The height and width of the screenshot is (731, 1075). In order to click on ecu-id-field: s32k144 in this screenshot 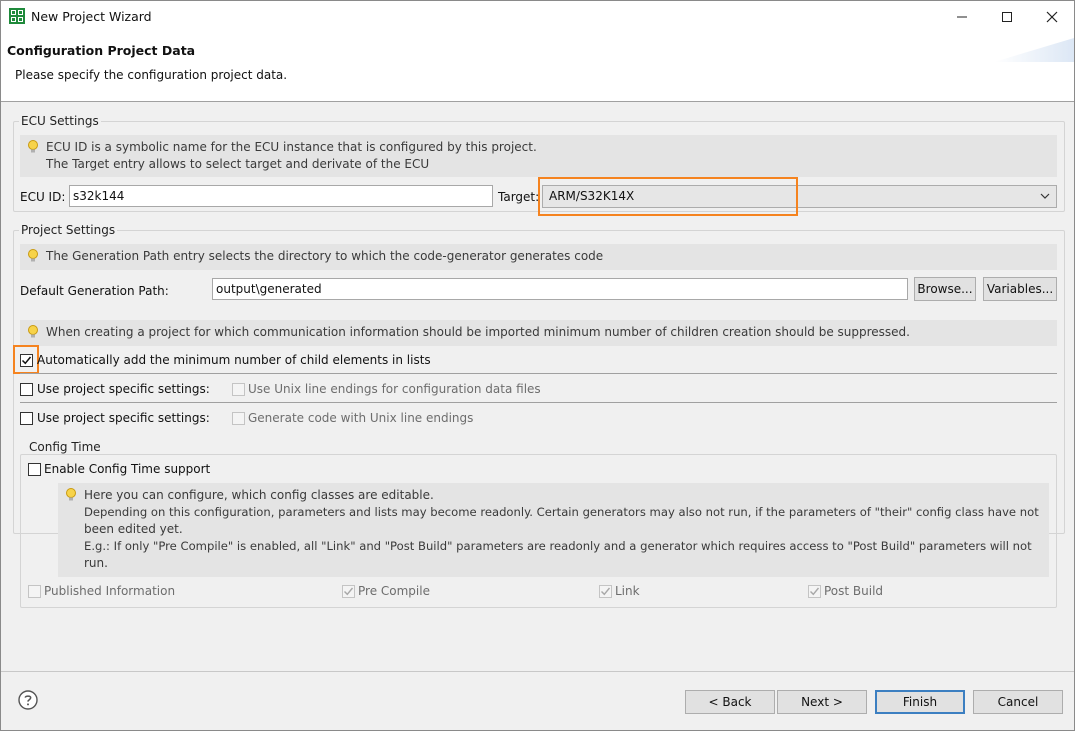, I will do `click(281, 196)`.